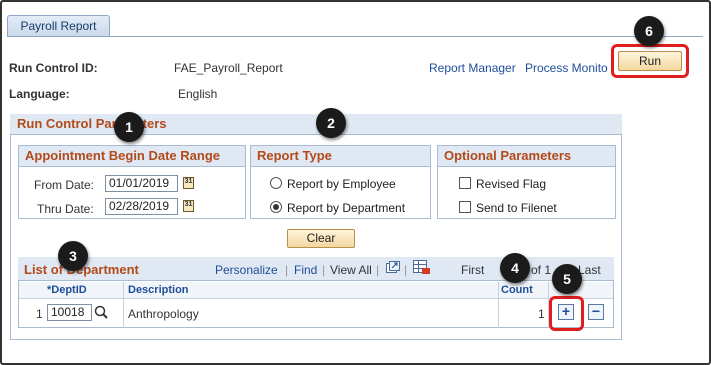 The width and height of the screenshot is (711, 365). Describe the element at coordinates (39, 314) in the screenshot. I see `row-number: 1` at that location.